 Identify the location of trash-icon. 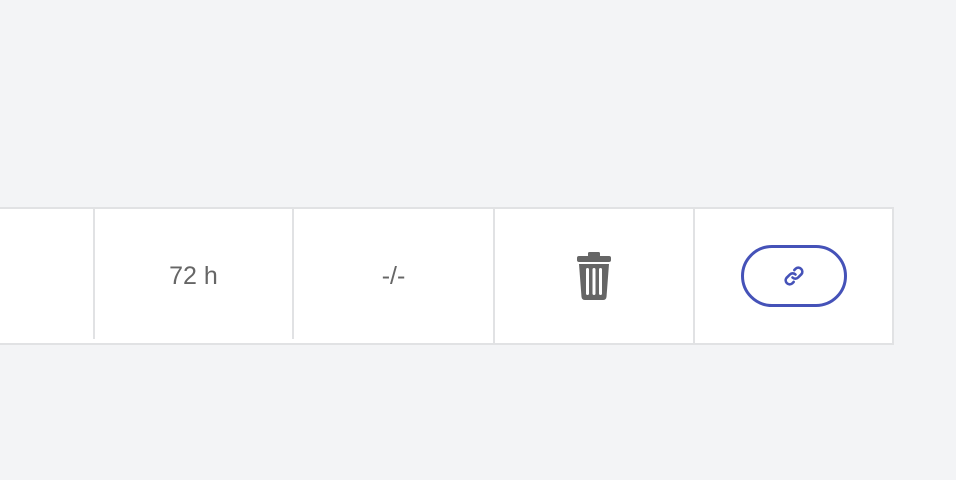
(594, 276).